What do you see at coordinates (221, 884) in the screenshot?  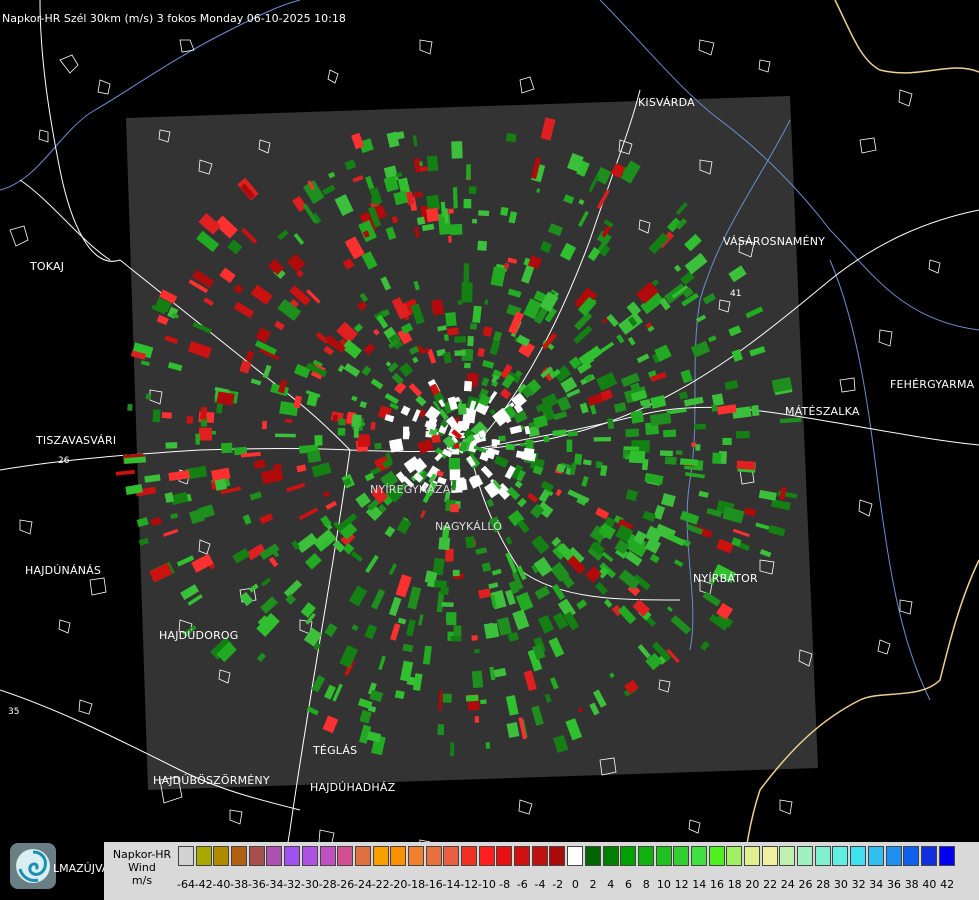 I see `legend-tick-label: -40` at bounding box center [221, 884].